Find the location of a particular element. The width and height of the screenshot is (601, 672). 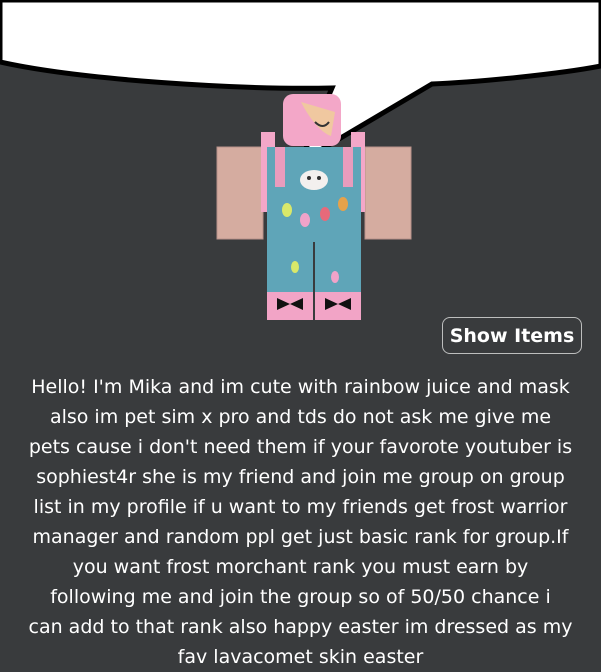

left-arm is located at coordinates (240, 193).